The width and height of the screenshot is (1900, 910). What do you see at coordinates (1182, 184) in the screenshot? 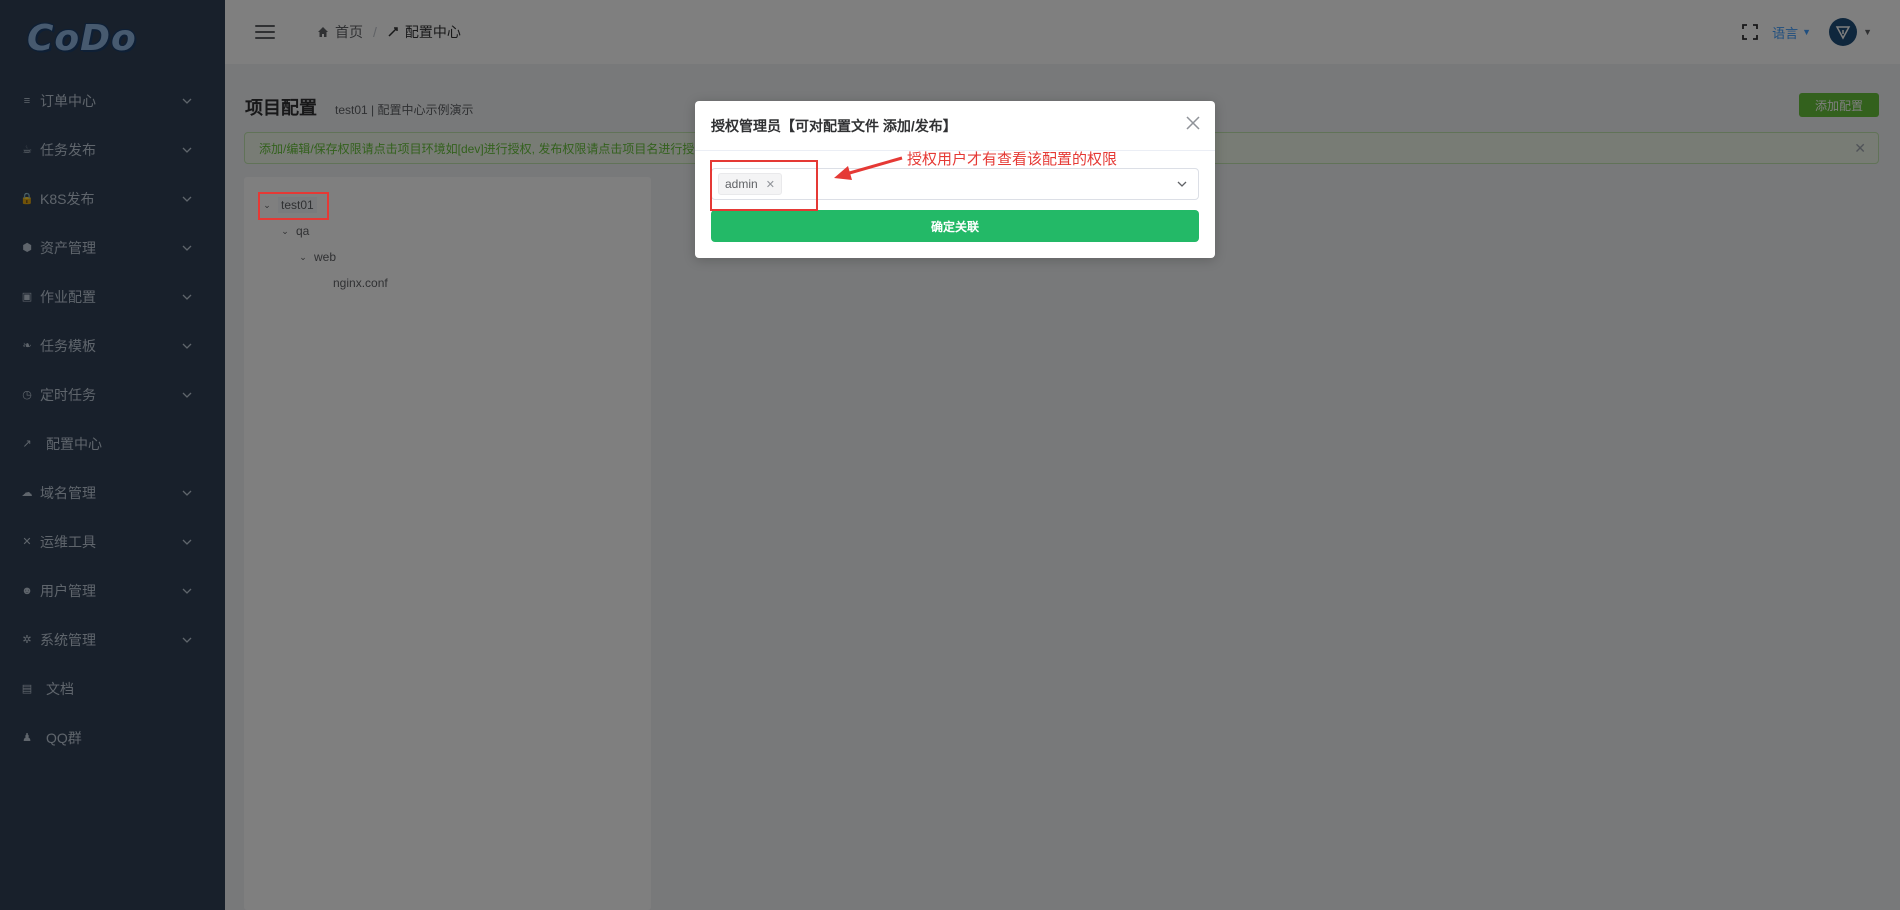
I see `chevron-down-icon` at bounding box center [1182, 184].